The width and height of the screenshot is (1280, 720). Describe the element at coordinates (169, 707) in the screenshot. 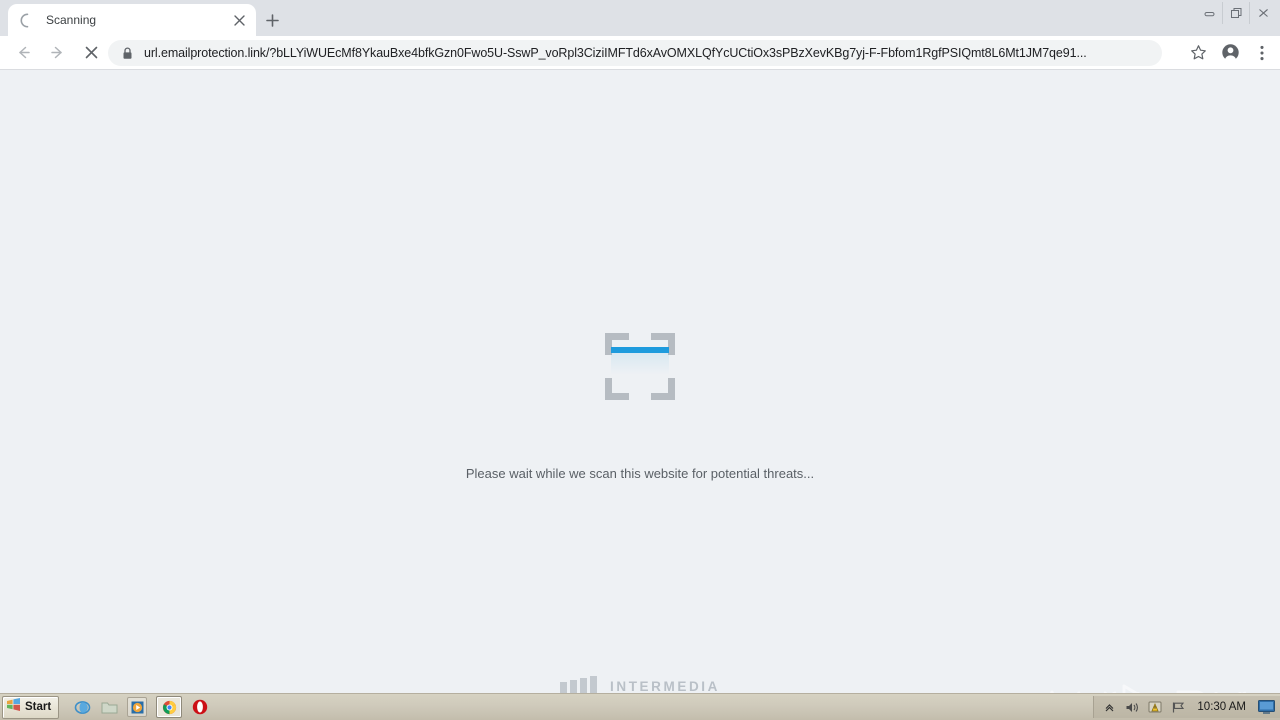

I see `chrome-icon` at that location.